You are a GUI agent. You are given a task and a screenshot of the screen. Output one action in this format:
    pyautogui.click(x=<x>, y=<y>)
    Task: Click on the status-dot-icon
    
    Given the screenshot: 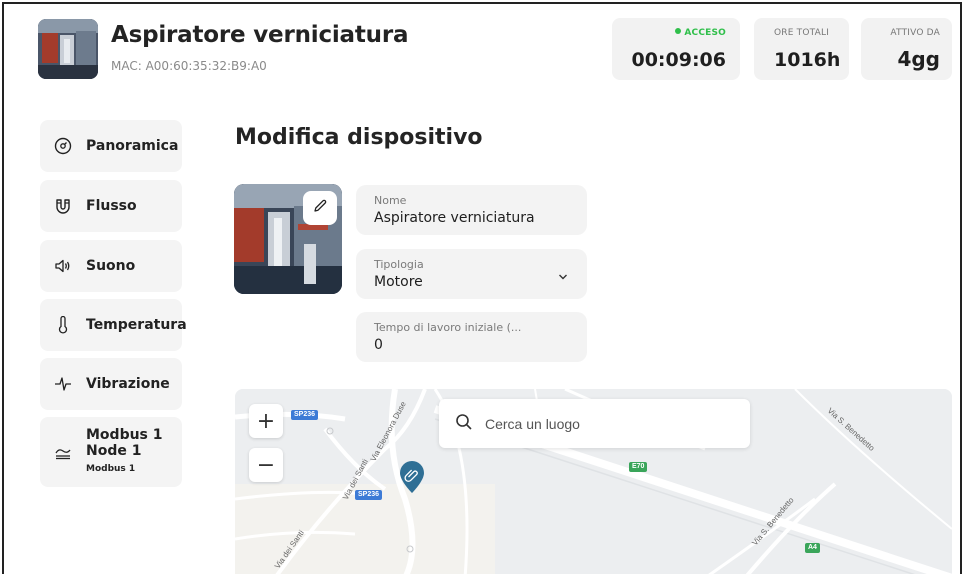 What is the action you would take?
    pyautogui.click(x=678, y=31)
    